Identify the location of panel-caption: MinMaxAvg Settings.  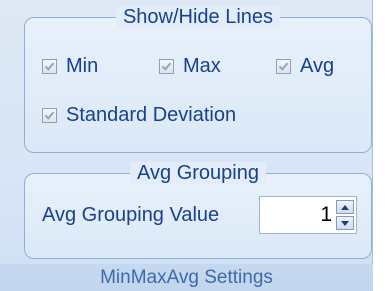
(186, 277).